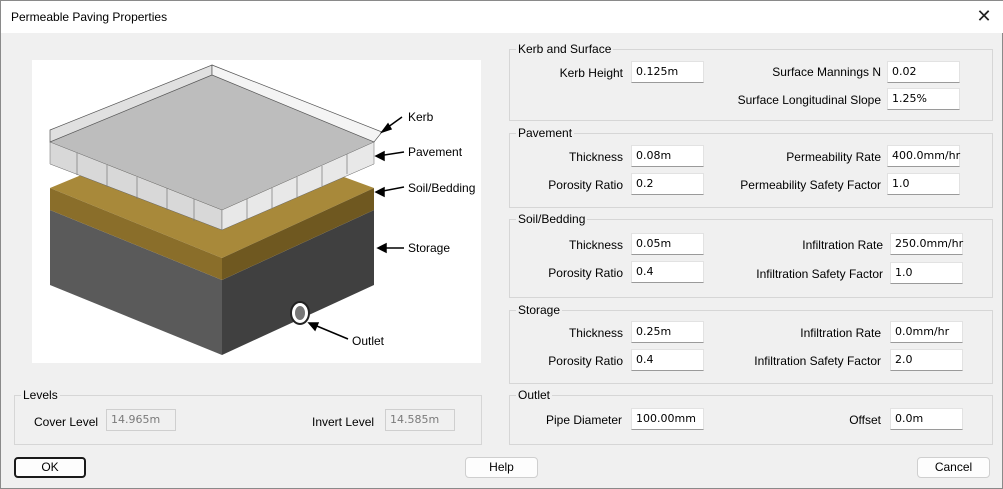  I want to click on mannings-label: Surface Mannings N, so click(826, 72).